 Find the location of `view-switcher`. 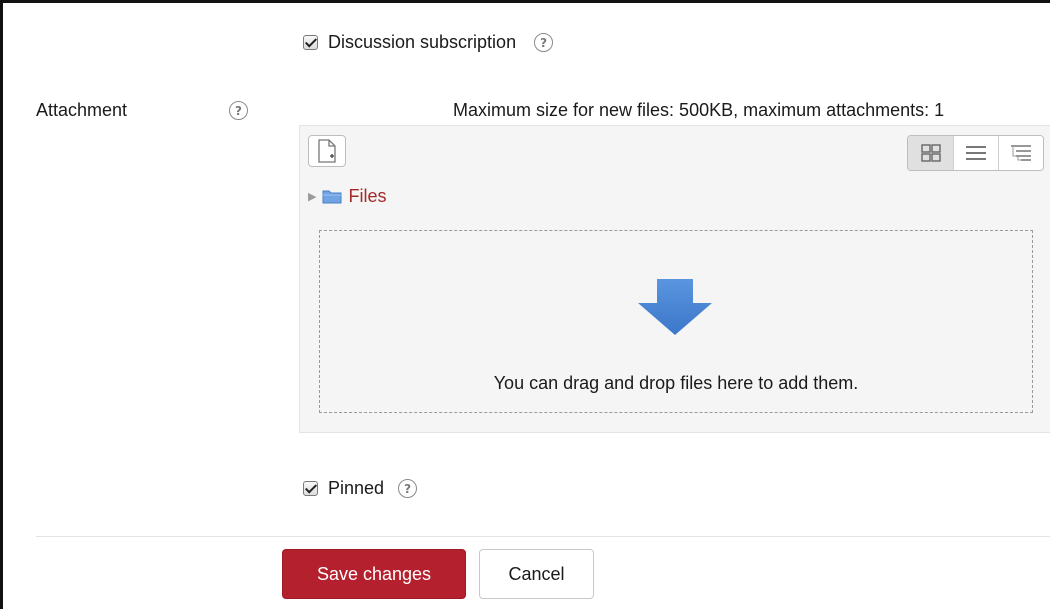

view-switcher is located at coordinates (975, 153).